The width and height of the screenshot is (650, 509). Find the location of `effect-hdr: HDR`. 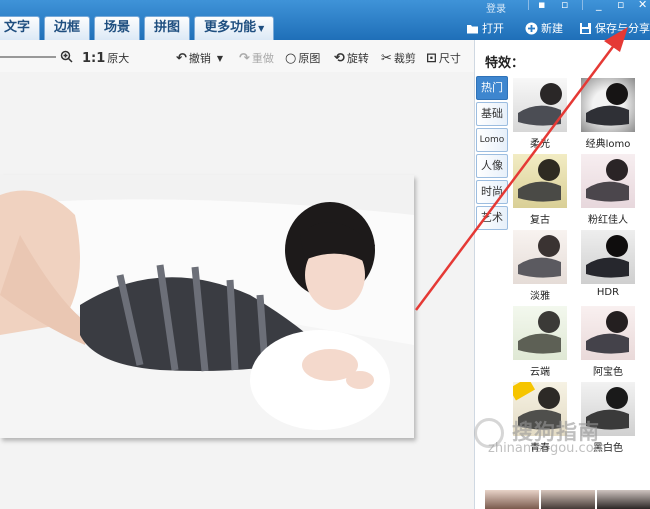

effect-hdr: HDR is located at coordinates (608, 264).